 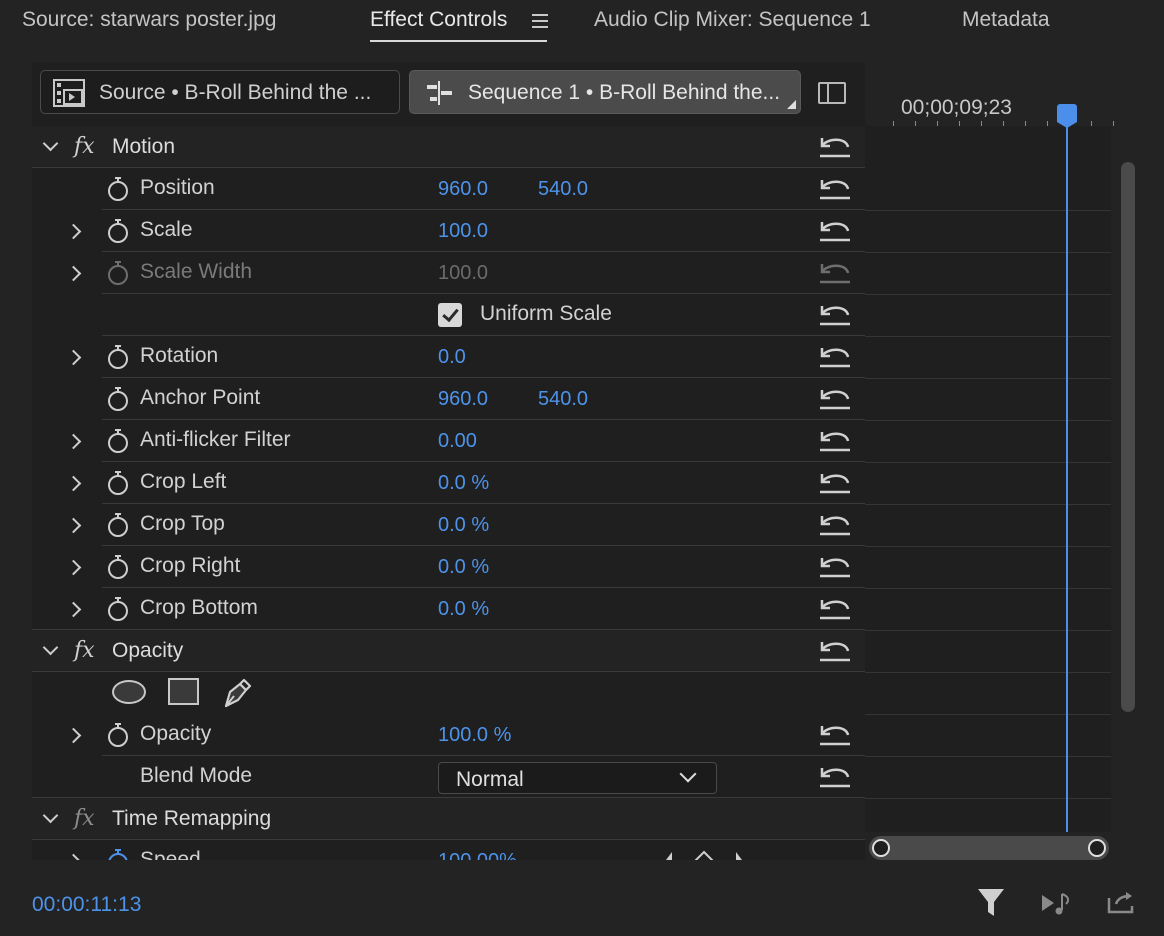 What do you see at coordinates (452, 357) in the screenshot?
I see `rotation-value: 0.0` at bounding box center [452, 357].